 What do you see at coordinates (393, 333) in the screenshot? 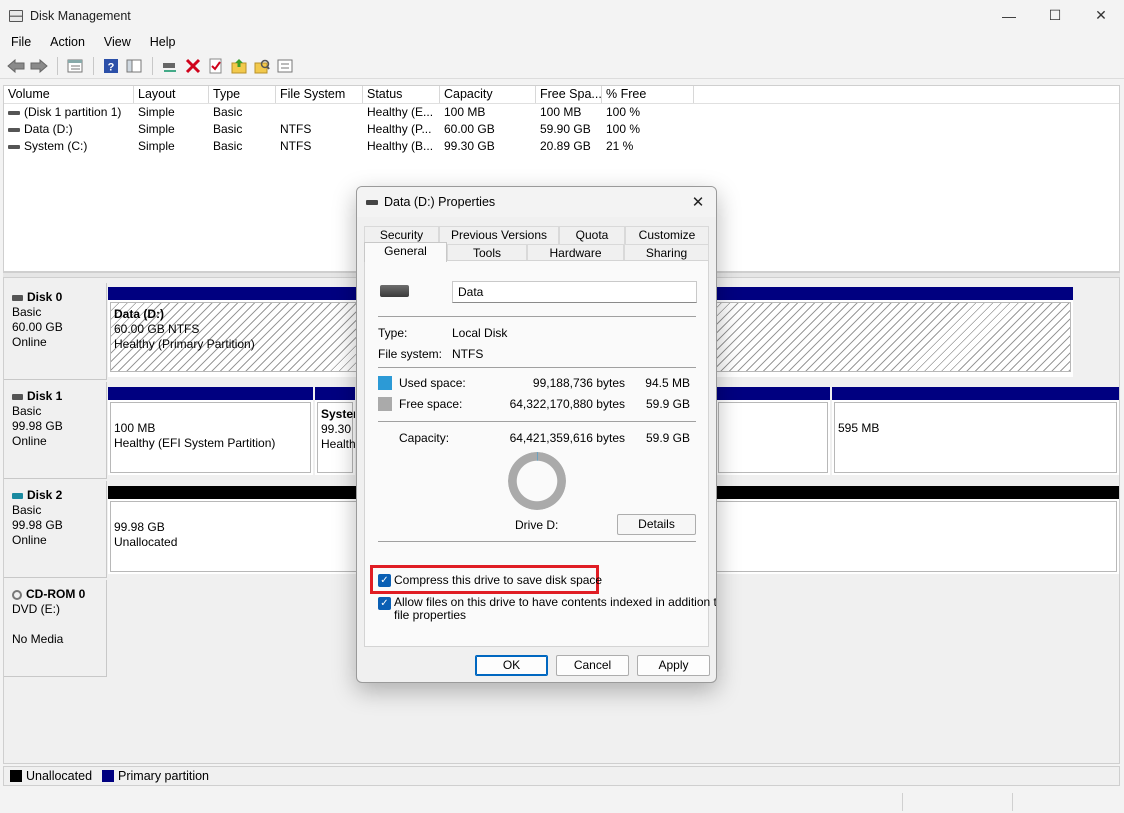
I see `type-label: Type:` at bounding box center [393, 333].